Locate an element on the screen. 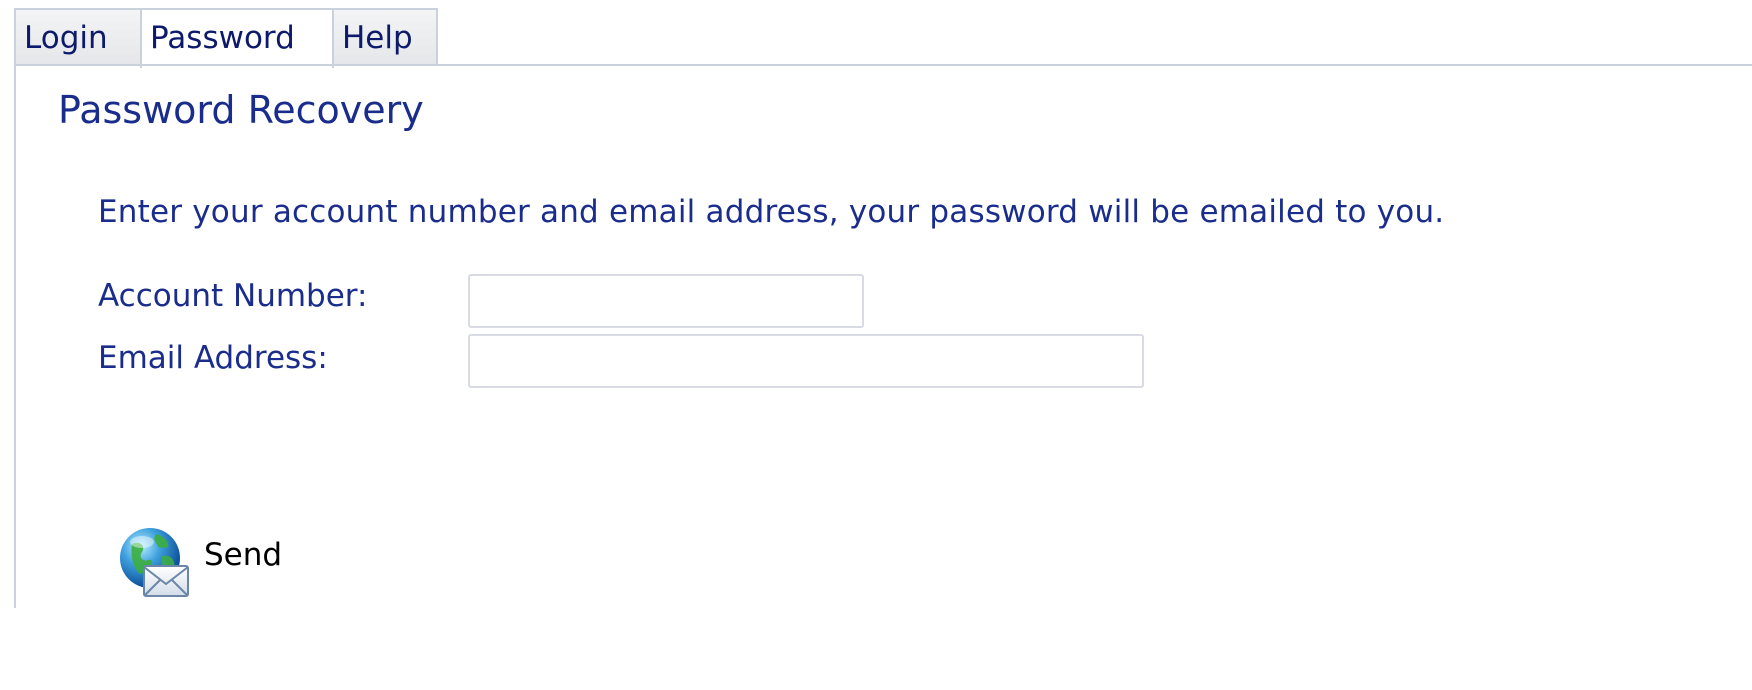 The width and height of the screenshot is (1752, 690). tab-help: Help is located at coordinates (385, 37).